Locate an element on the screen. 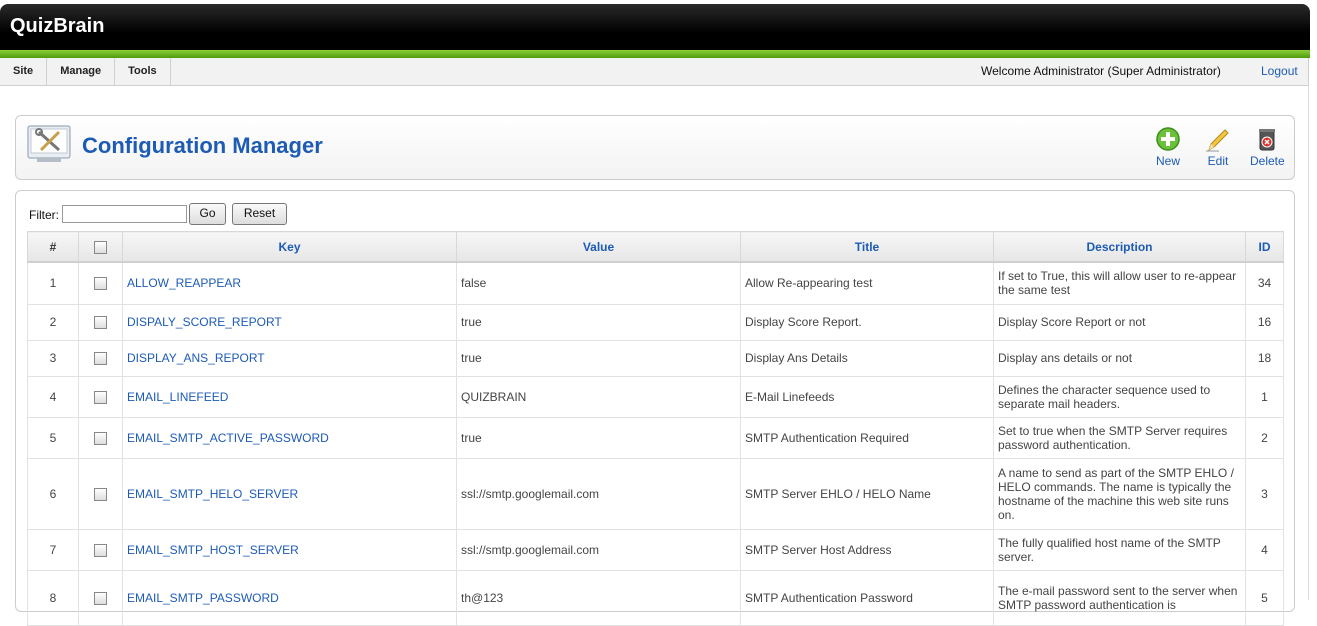 The width and height of the screenshot is (1317, 626). column-header-value: Value is located at coordinates (598, 247).